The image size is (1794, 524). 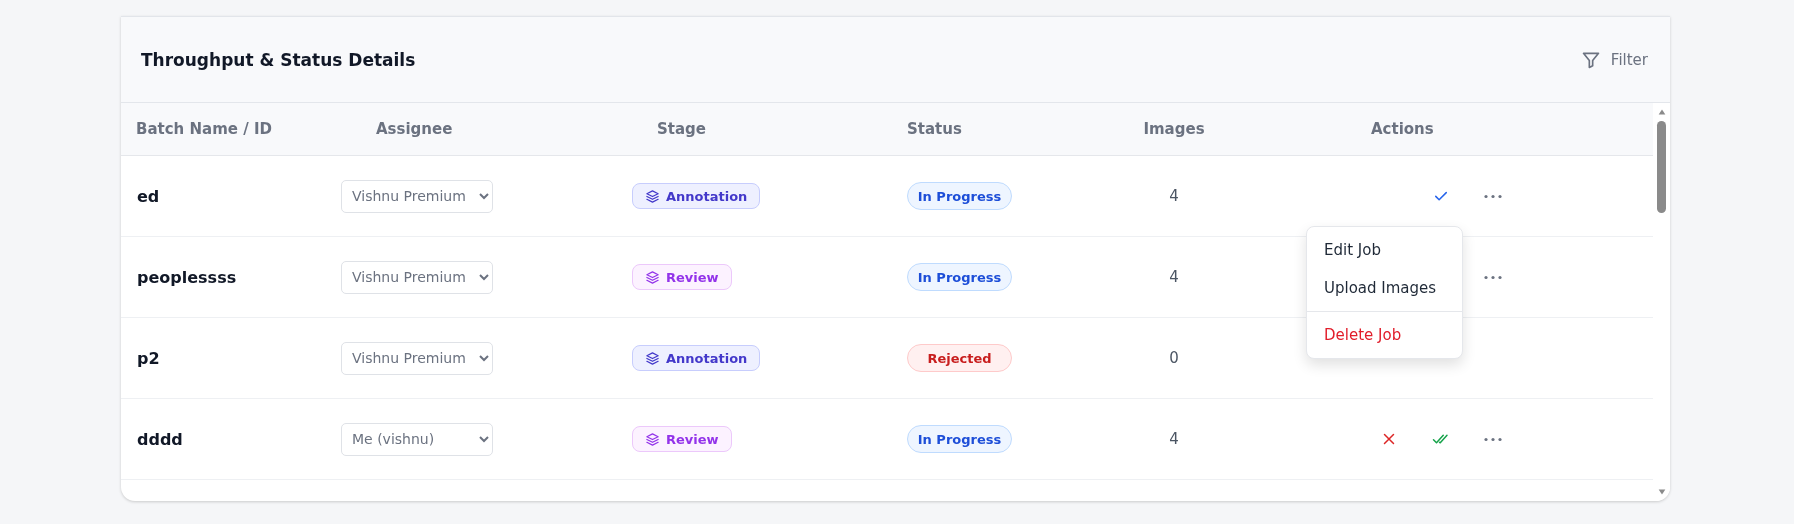 I want to click on menu-item: Upload Images, so click(x=1384, y=288).